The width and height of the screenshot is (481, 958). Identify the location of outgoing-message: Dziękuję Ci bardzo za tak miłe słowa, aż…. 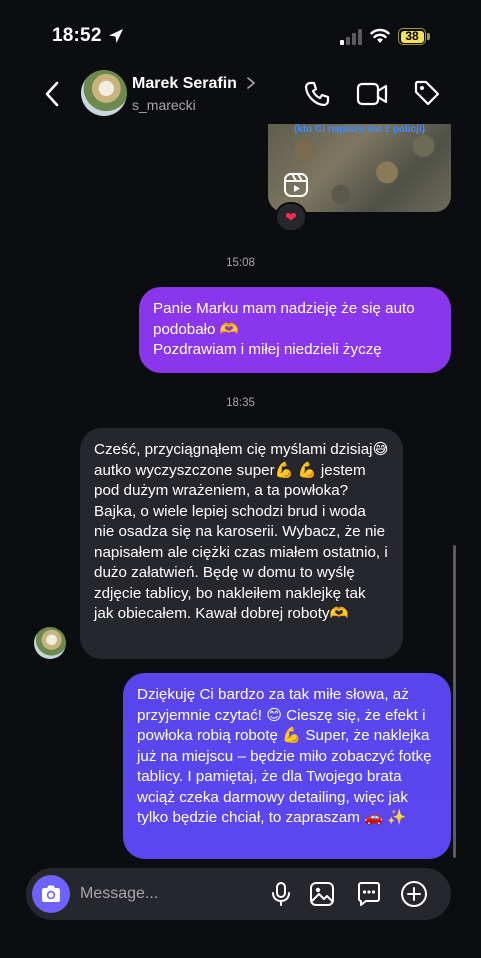
(287, 766).